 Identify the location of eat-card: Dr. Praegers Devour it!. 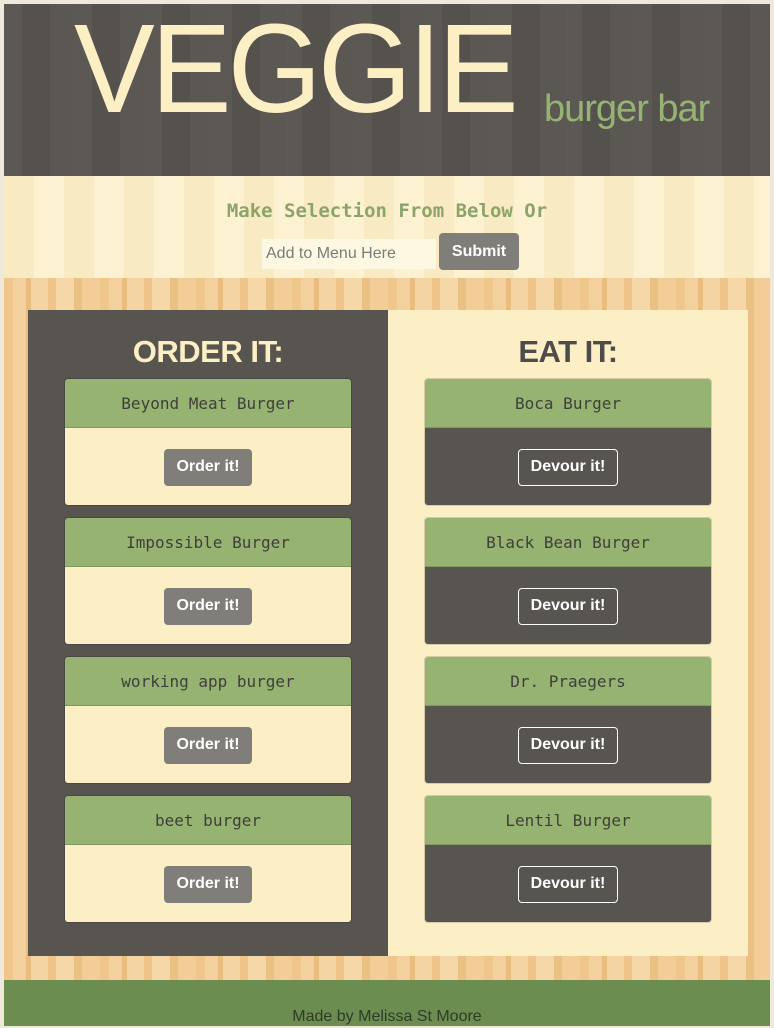
(568, 720).